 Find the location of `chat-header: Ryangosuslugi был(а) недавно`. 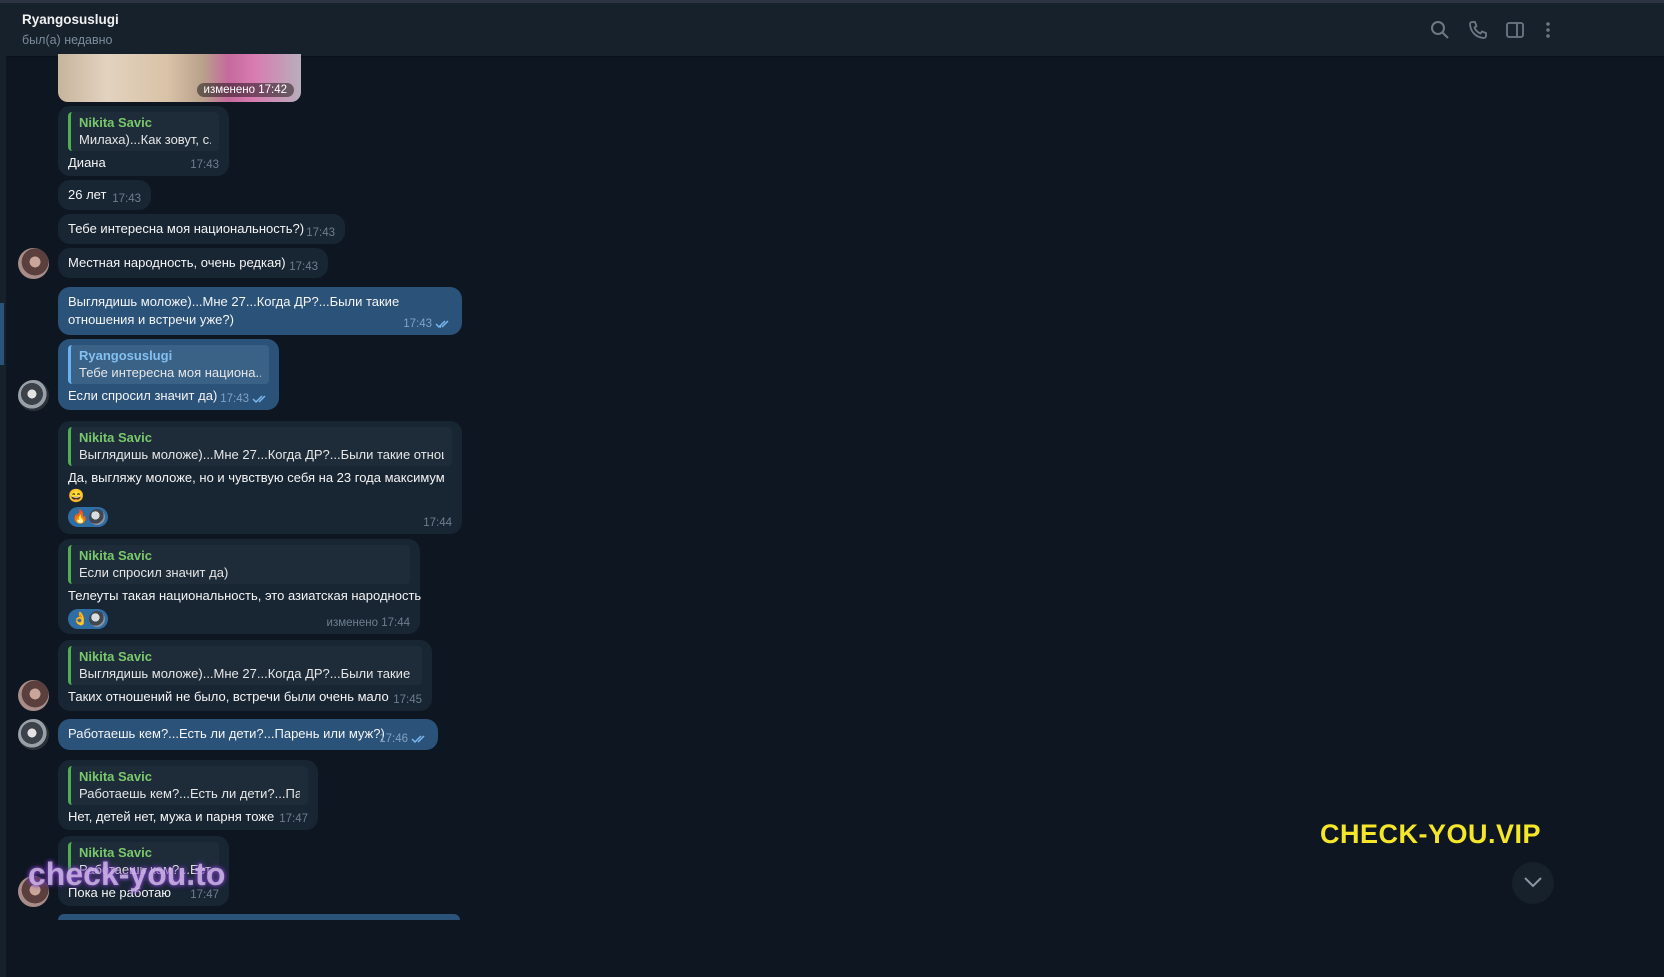

chat-header: Ryangosuslugi был(а) недавно is located at coordinates (835, 30).